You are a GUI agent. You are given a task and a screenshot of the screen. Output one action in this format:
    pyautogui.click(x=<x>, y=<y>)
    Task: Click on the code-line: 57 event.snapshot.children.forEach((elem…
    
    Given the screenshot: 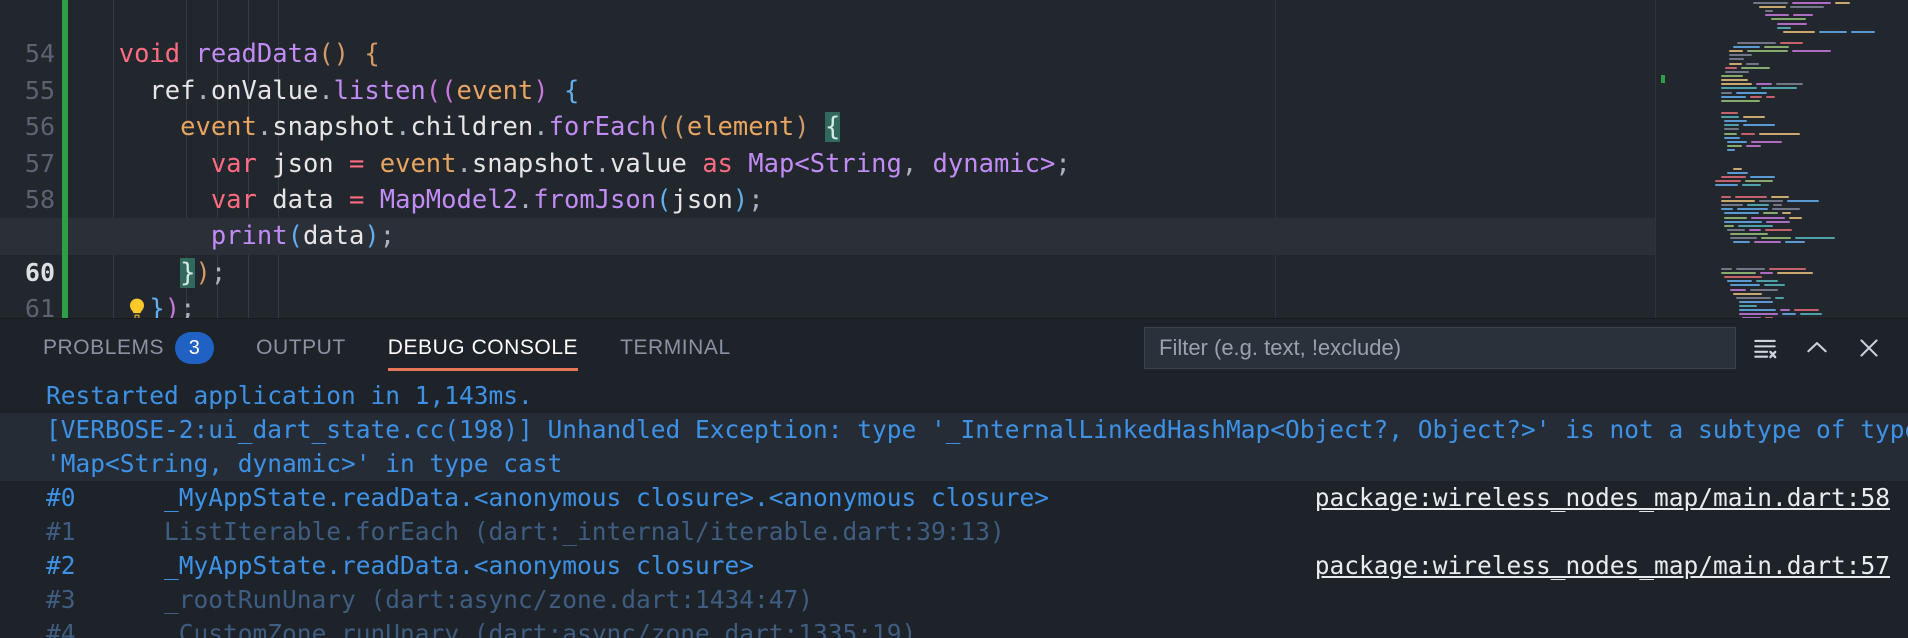 What is the action you would take?
    pyautogui.click(x=954, y=143)
    